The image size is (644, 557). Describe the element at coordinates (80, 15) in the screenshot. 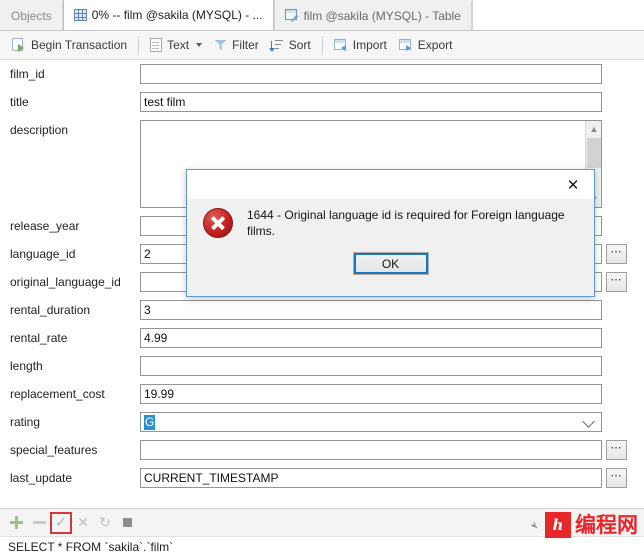

I see `grid-icon` at that location.